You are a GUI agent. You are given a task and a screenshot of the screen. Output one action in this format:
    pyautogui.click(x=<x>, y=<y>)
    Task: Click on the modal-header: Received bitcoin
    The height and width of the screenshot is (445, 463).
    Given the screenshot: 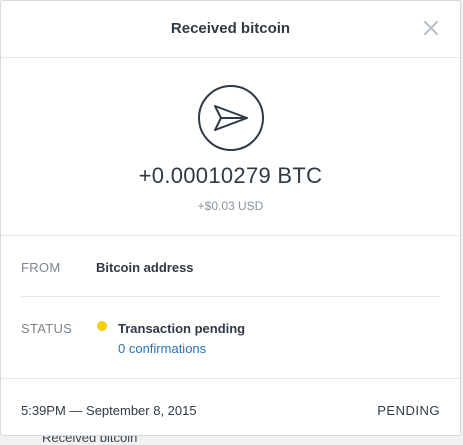 What is the action you would take?
    pyautogui.click(x=230, y=29)
    